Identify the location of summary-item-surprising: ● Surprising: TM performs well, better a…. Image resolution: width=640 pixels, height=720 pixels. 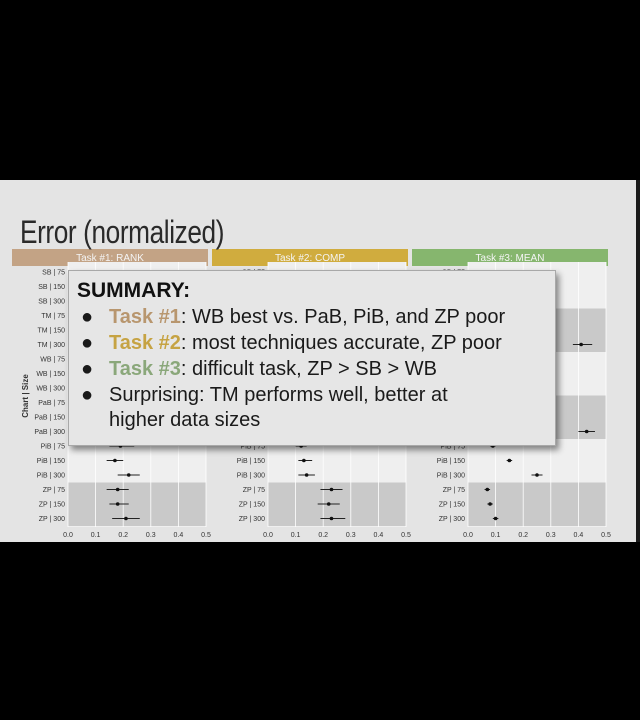
(264, 395).